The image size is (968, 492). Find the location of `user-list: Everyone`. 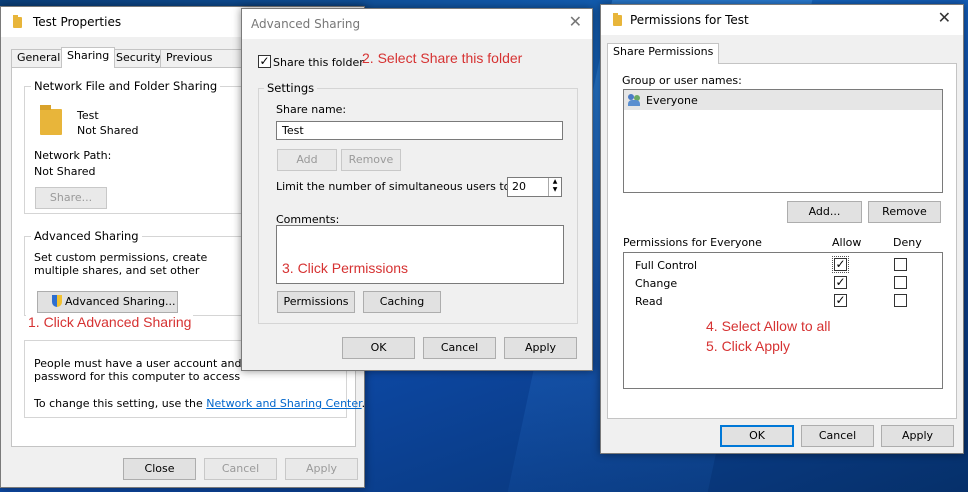

user-list: Everyone is located at coordinates (783, 141).